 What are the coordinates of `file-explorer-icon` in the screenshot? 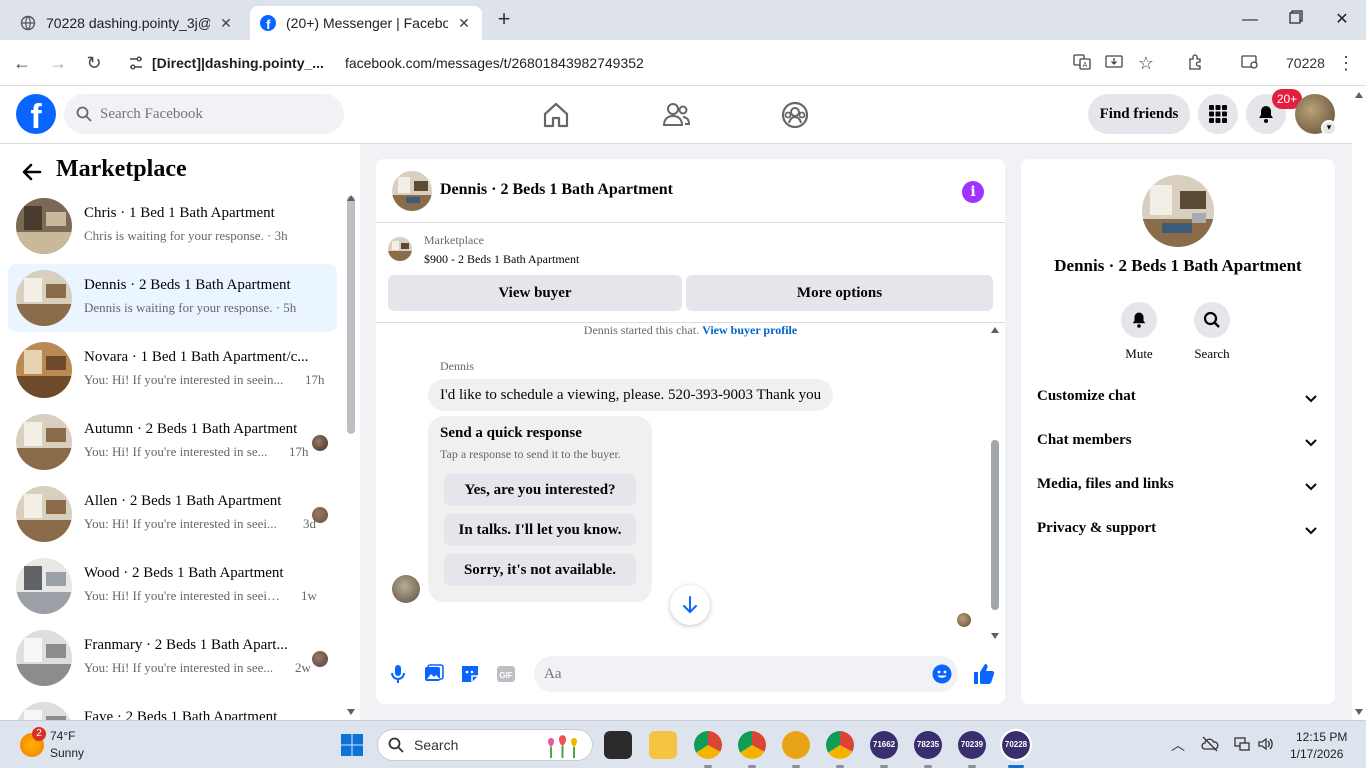 It's located at (663, 745).